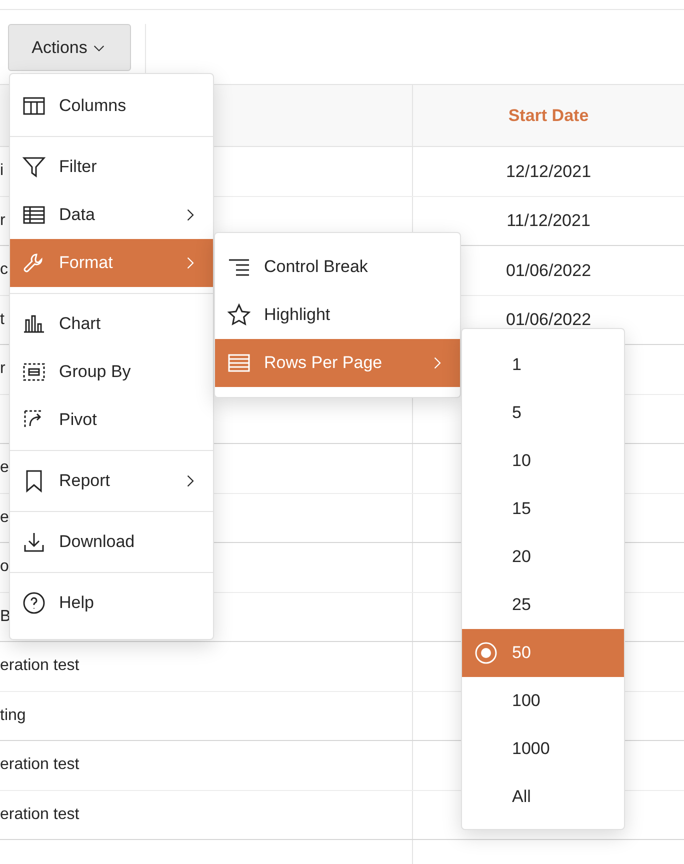  Describe the element at coordinates (543, 605) in the screenshot. I see `menu-option: 25` at that location.